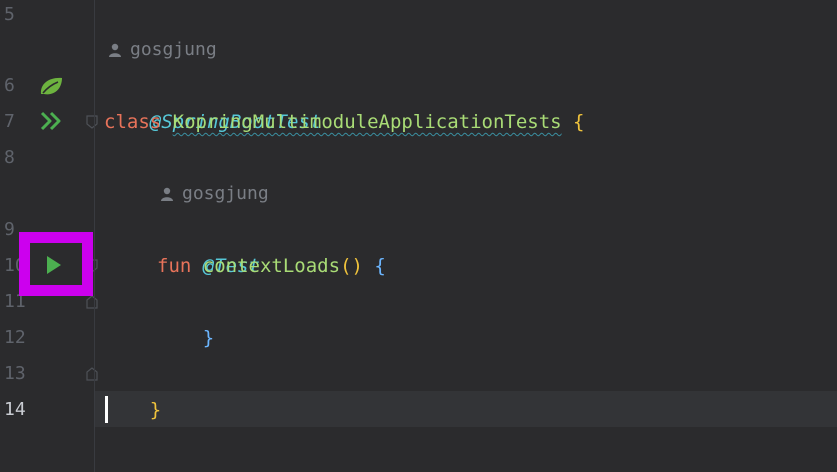 The height and width of the screenshot is (472, 837). Describe the element at coordinates (52, 121) in the screenshot. I see `run-all-tests-icon` at that location.